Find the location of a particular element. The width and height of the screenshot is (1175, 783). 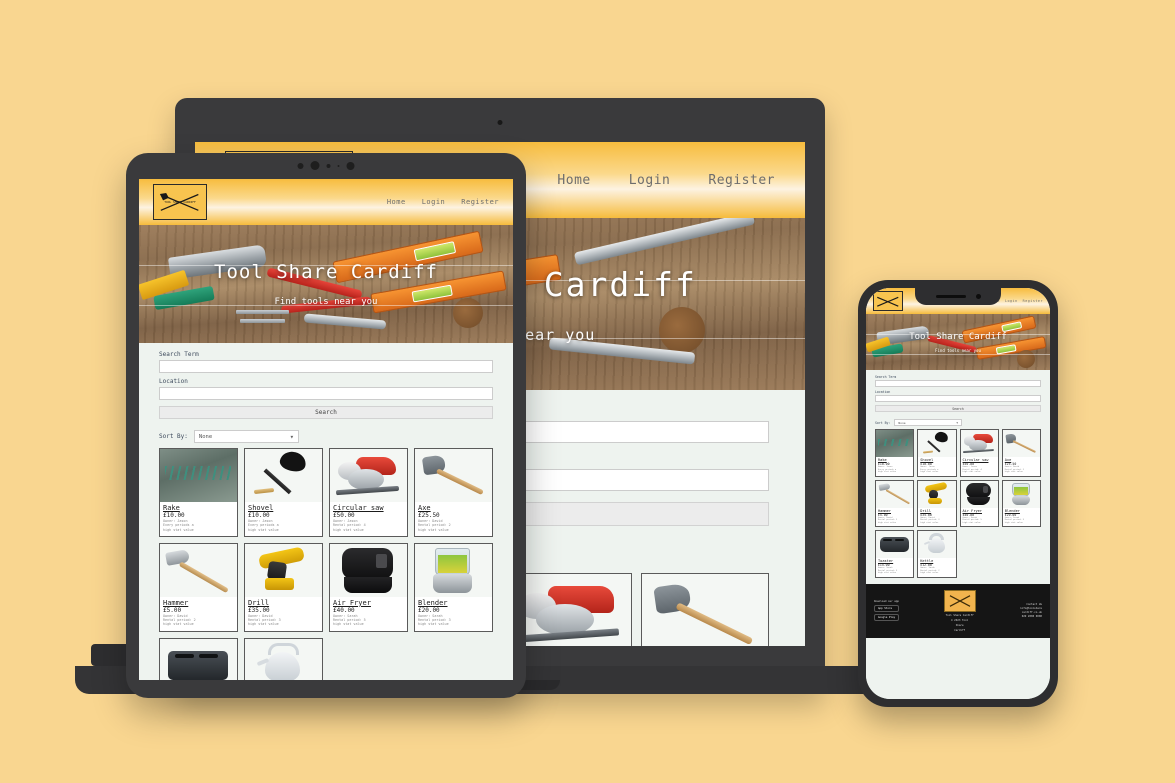

footer-crossed-tools-icon is located at coordinates (959, 600).